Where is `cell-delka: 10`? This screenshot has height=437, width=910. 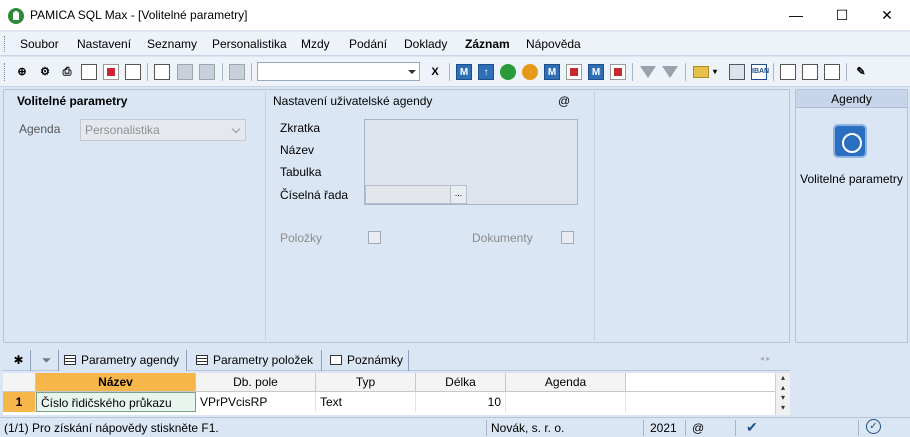
cell-delka: 10 is located at coordinates (461, 402).